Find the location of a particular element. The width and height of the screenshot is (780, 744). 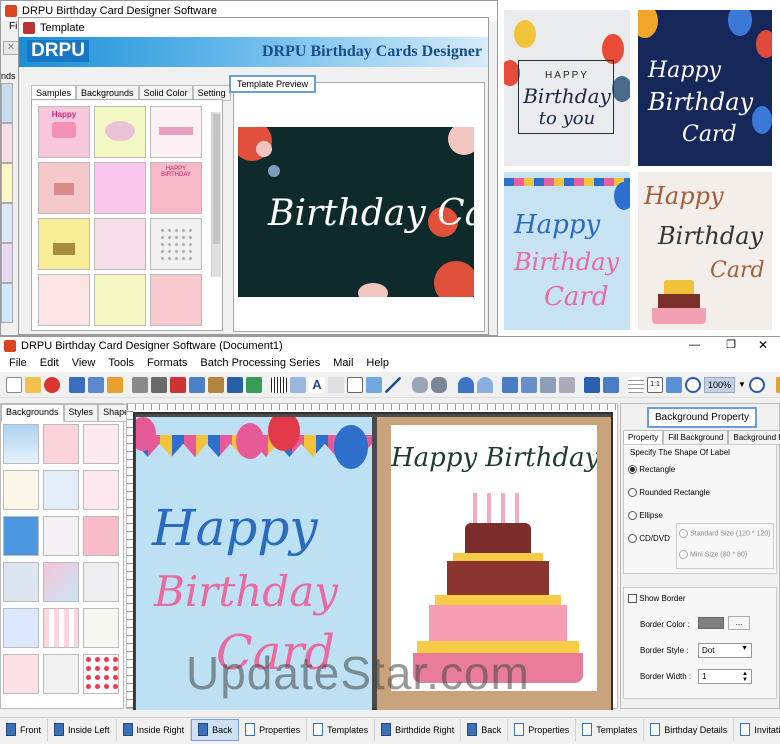

tab-fill-background: Fill Background is located at coordinates (696, 437).